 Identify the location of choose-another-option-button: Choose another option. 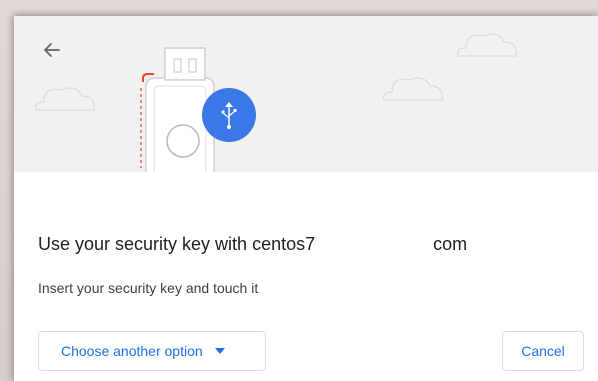
(152, 351).